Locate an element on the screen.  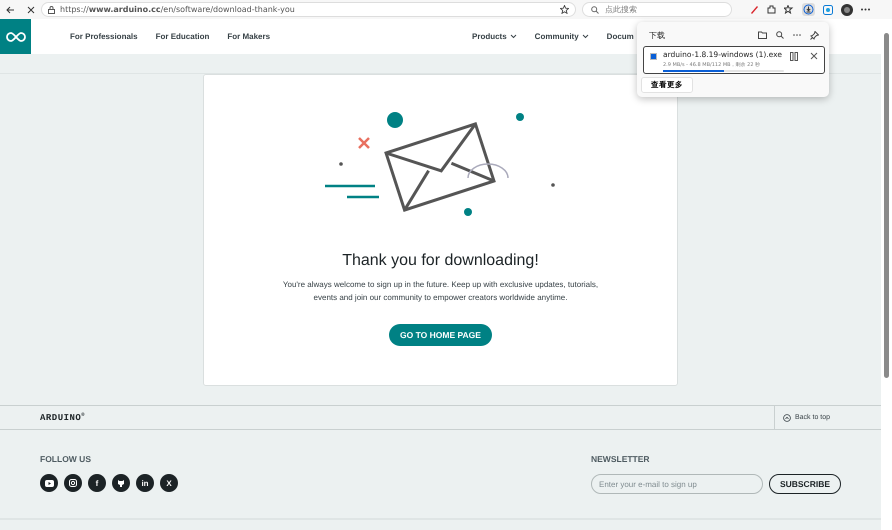
panel-title: 下载 is located at coordinates (657, 35).